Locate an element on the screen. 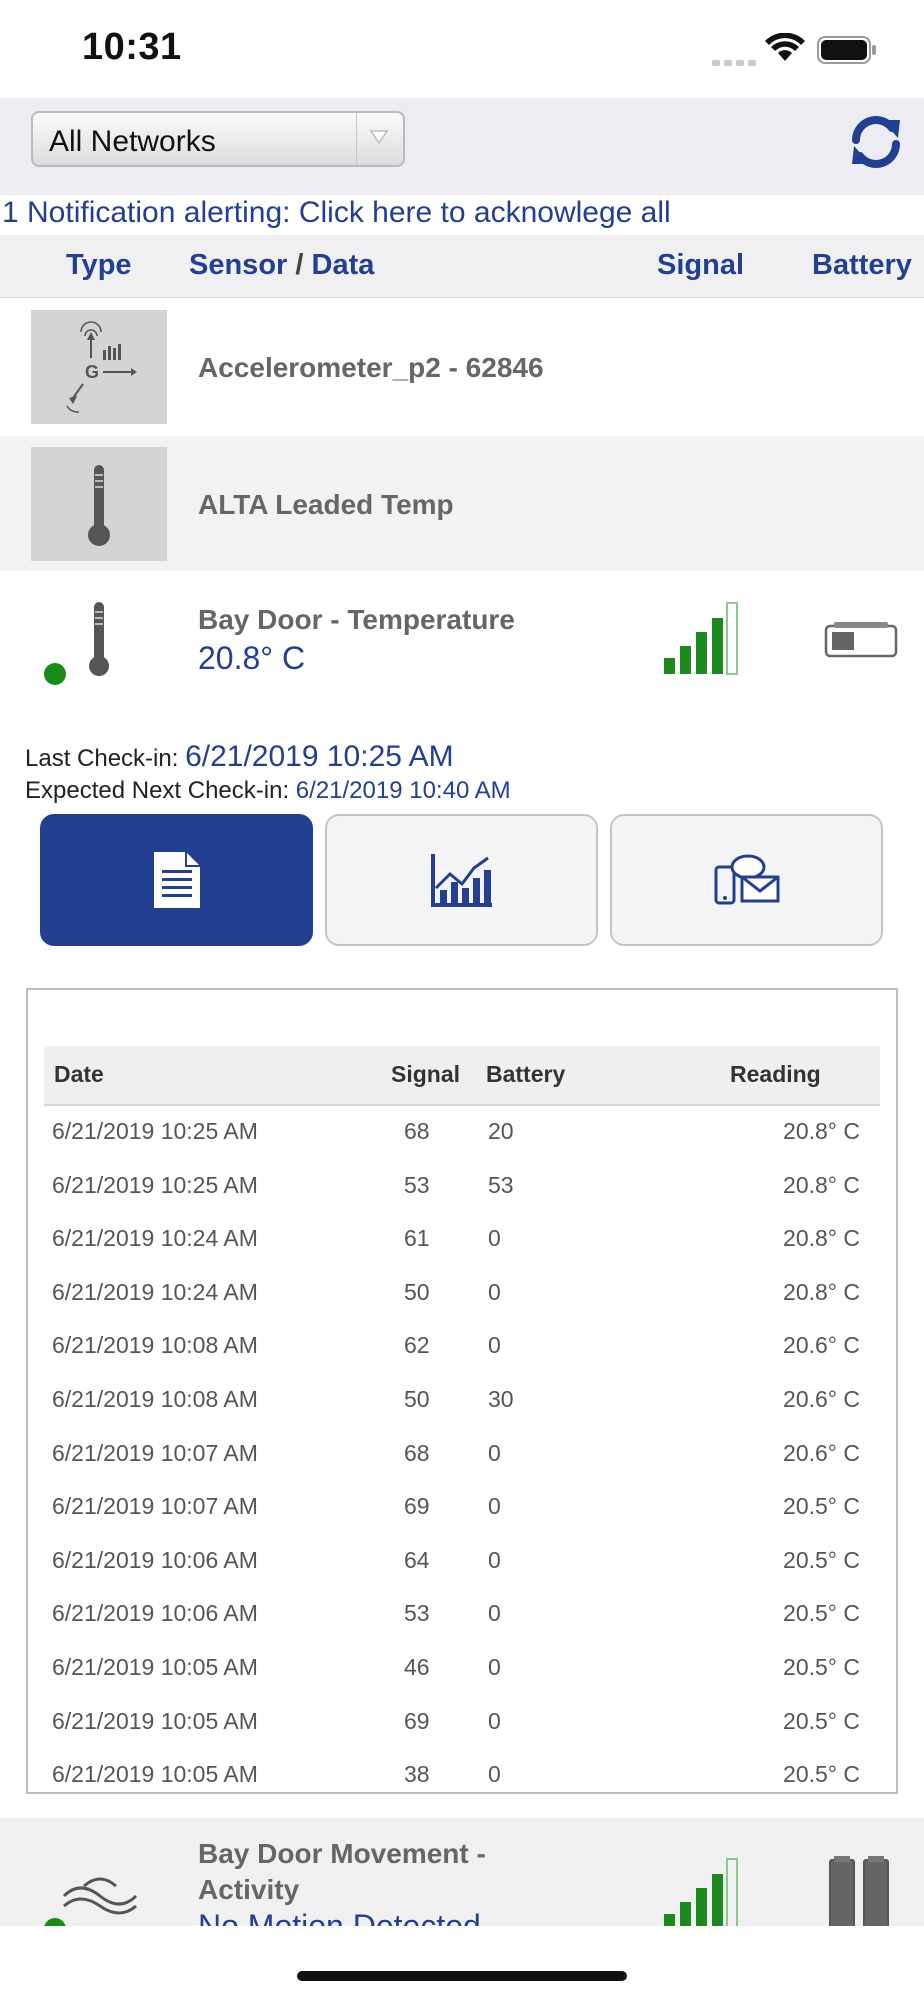  next-checkin-label: Expected Next Check-in: is located at coordinates (157, 790).